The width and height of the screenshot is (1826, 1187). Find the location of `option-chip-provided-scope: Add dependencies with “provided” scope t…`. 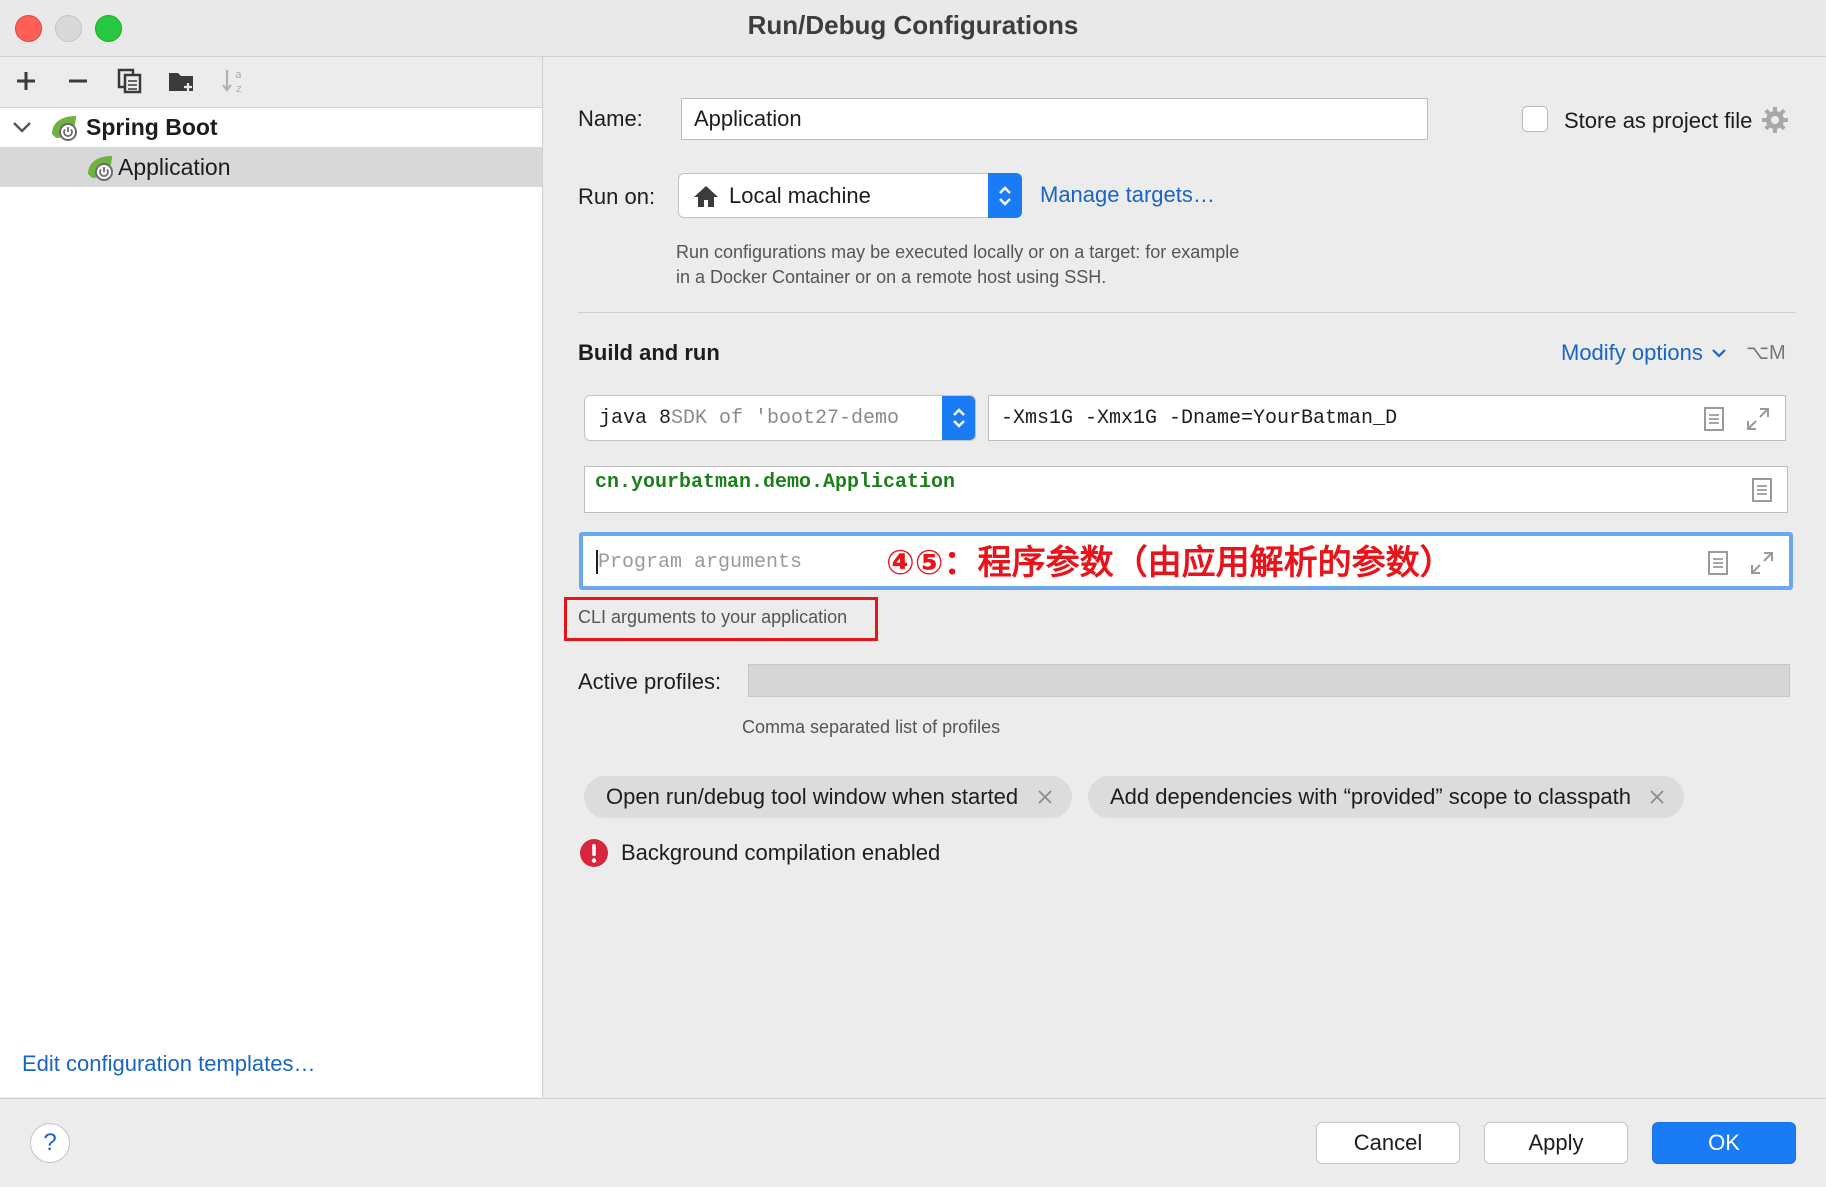

option-chip-provided-scope: Add dependencies with “provided” scope t… is located at coordinates (1386, 797).